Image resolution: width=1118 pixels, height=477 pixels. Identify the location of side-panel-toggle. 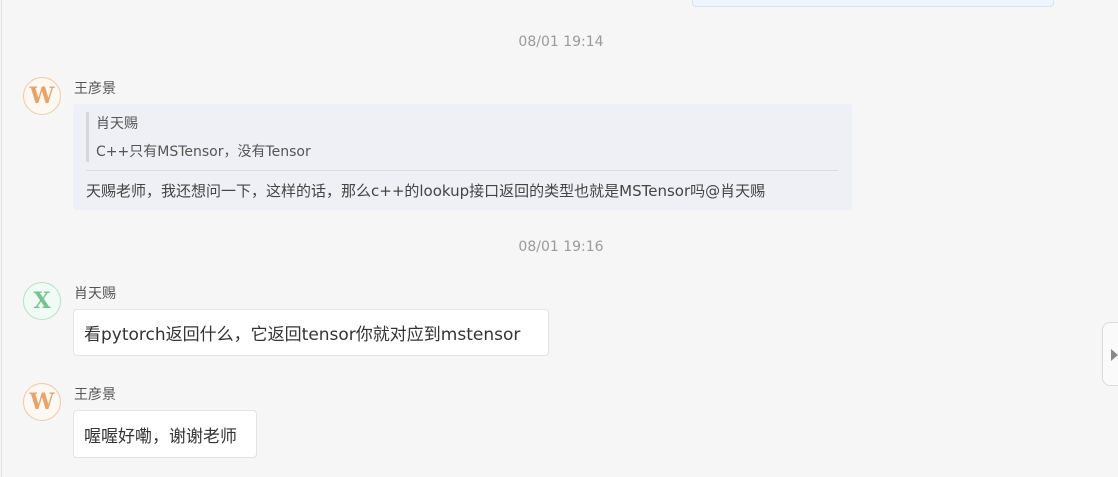
(1110, 354).